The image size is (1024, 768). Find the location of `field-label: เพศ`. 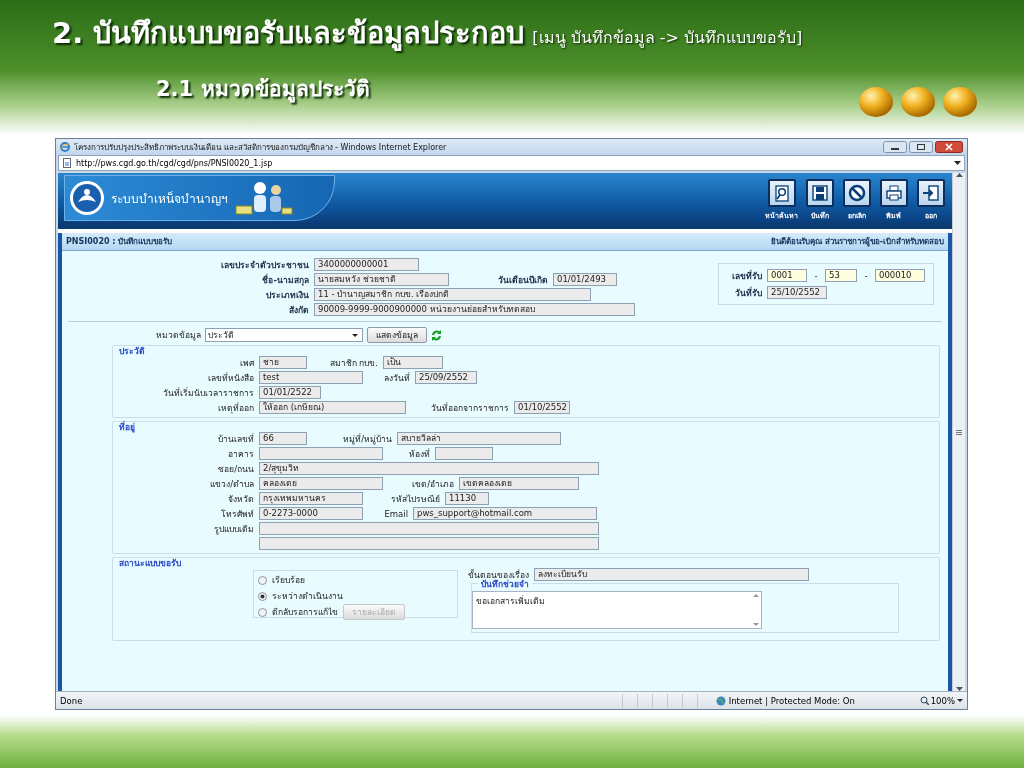

field-label: เพศ is located at coordinates (247, 363).